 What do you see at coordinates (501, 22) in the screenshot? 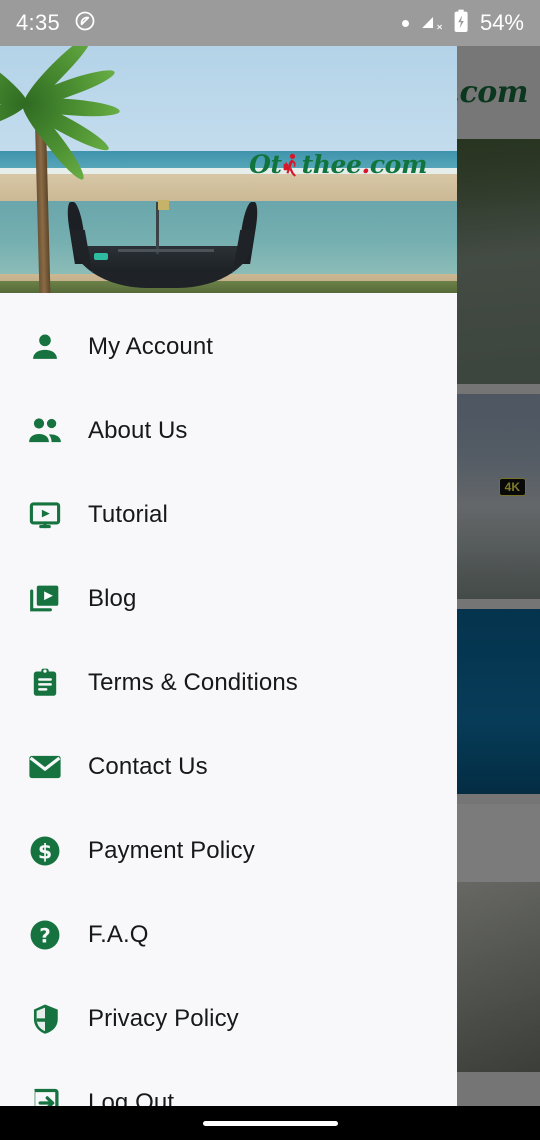
I see `battery-percent: 54%` at bounding box center [501, 22].